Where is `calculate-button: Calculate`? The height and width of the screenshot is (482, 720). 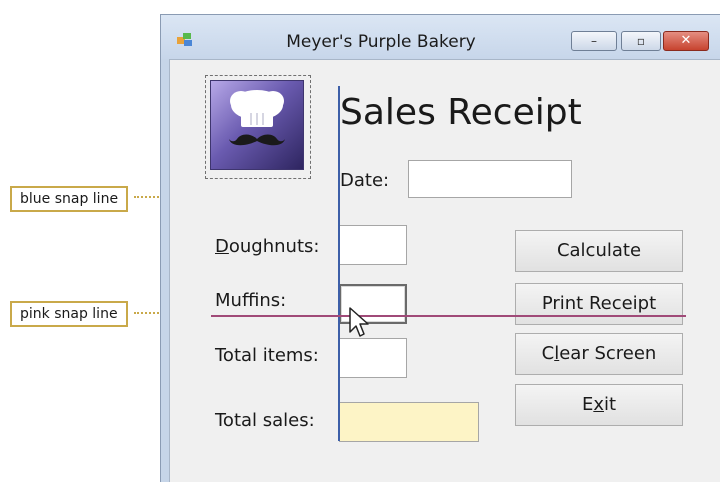
calculate-button: Calculate is located at coordinates (599, 251).